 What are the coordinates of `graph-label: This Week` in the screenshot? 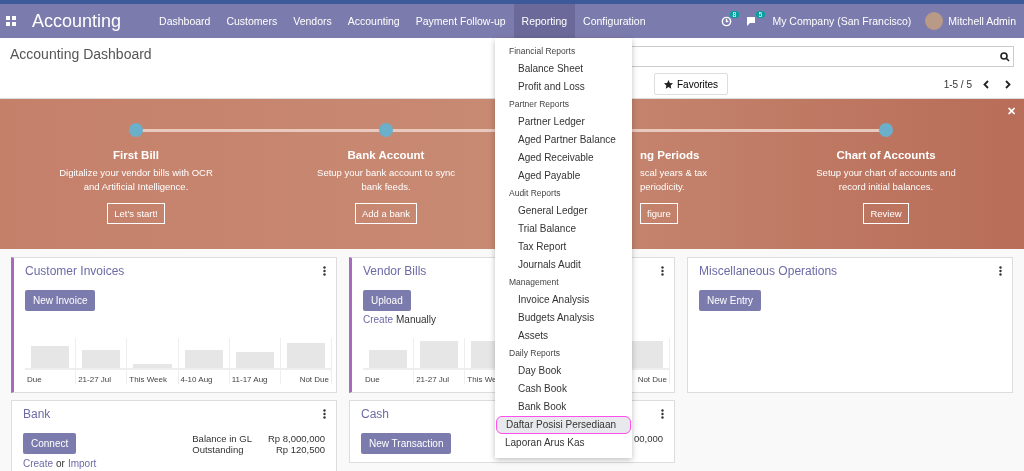 It's located at (148, 379).